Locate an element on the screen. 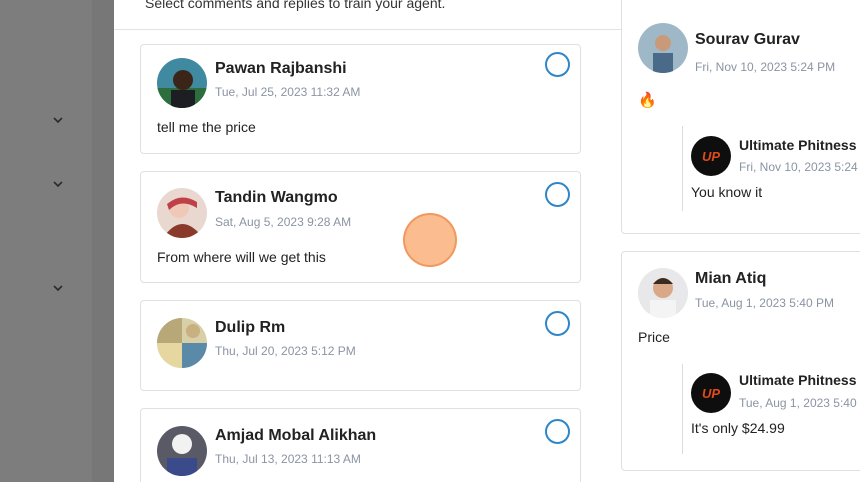 The width and height of the screenshot is (860, 482). comment-date: Tue, Jul 25, 2023 11:32 AM is located at coordinates (288, 92).